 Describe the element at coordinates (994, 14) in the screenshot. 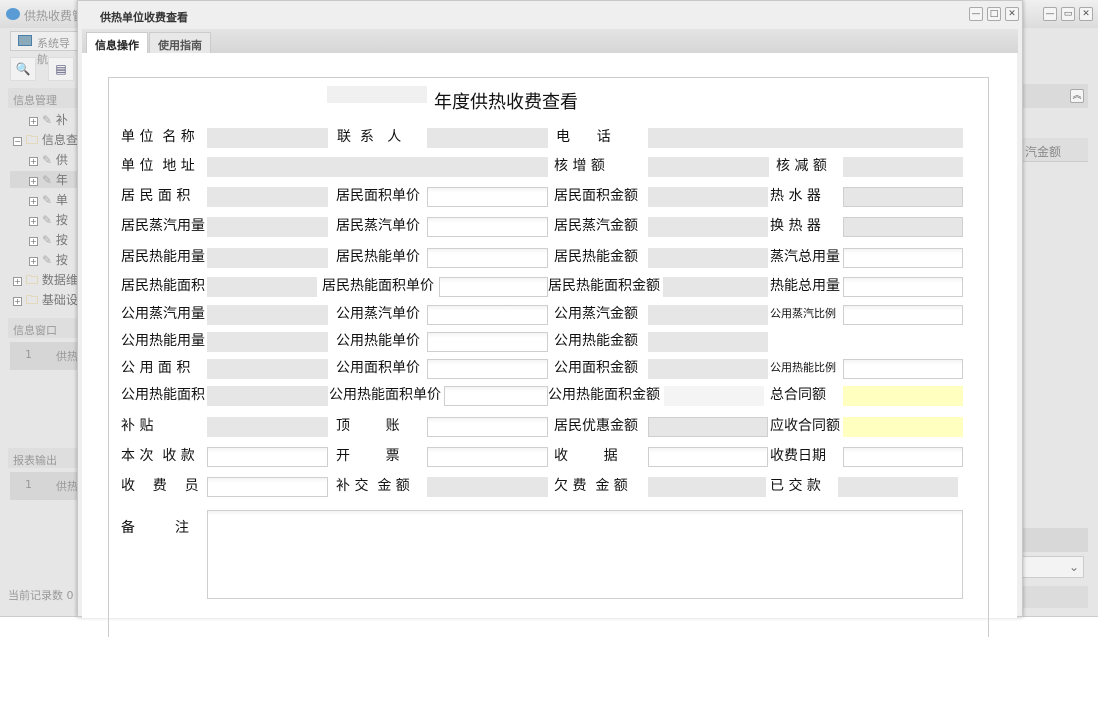

I see `dialog-maximize-button: □` at that location.